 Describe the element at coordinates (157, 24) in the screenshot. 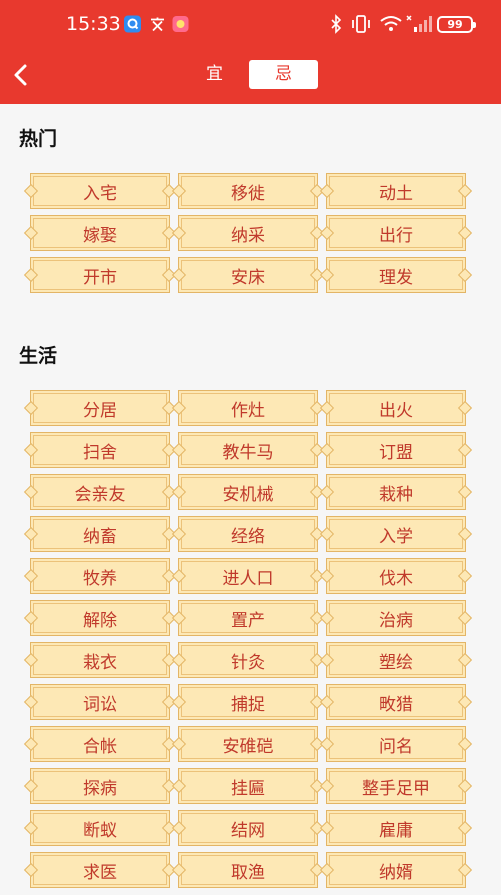

I see `translate-app-icon` at that location.